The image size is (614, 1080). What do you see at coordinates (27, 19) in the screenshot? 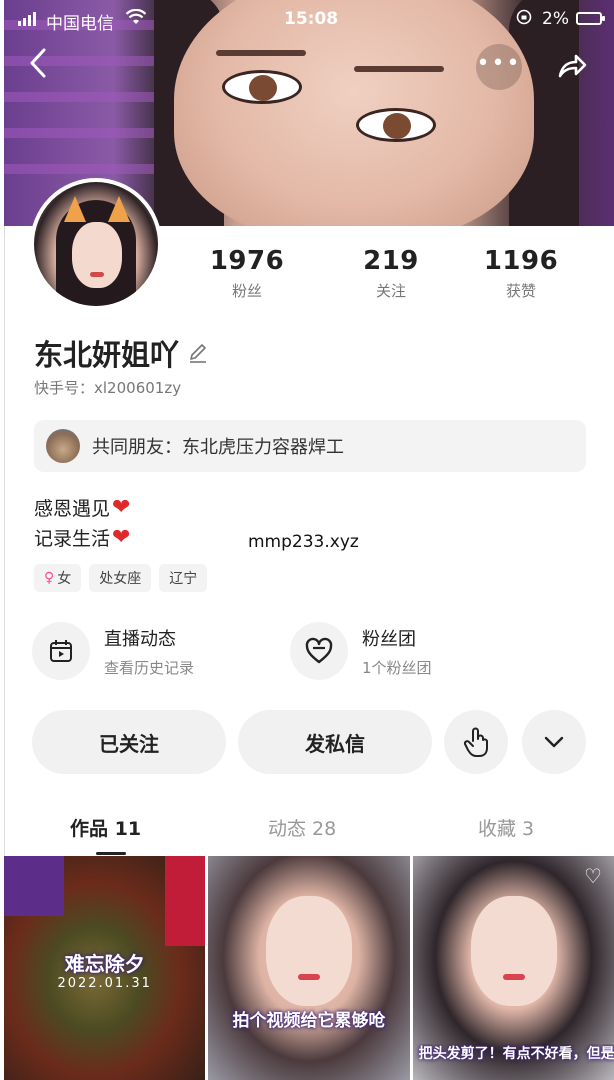
I see `signal-icon` at bounding box center [27, 19].